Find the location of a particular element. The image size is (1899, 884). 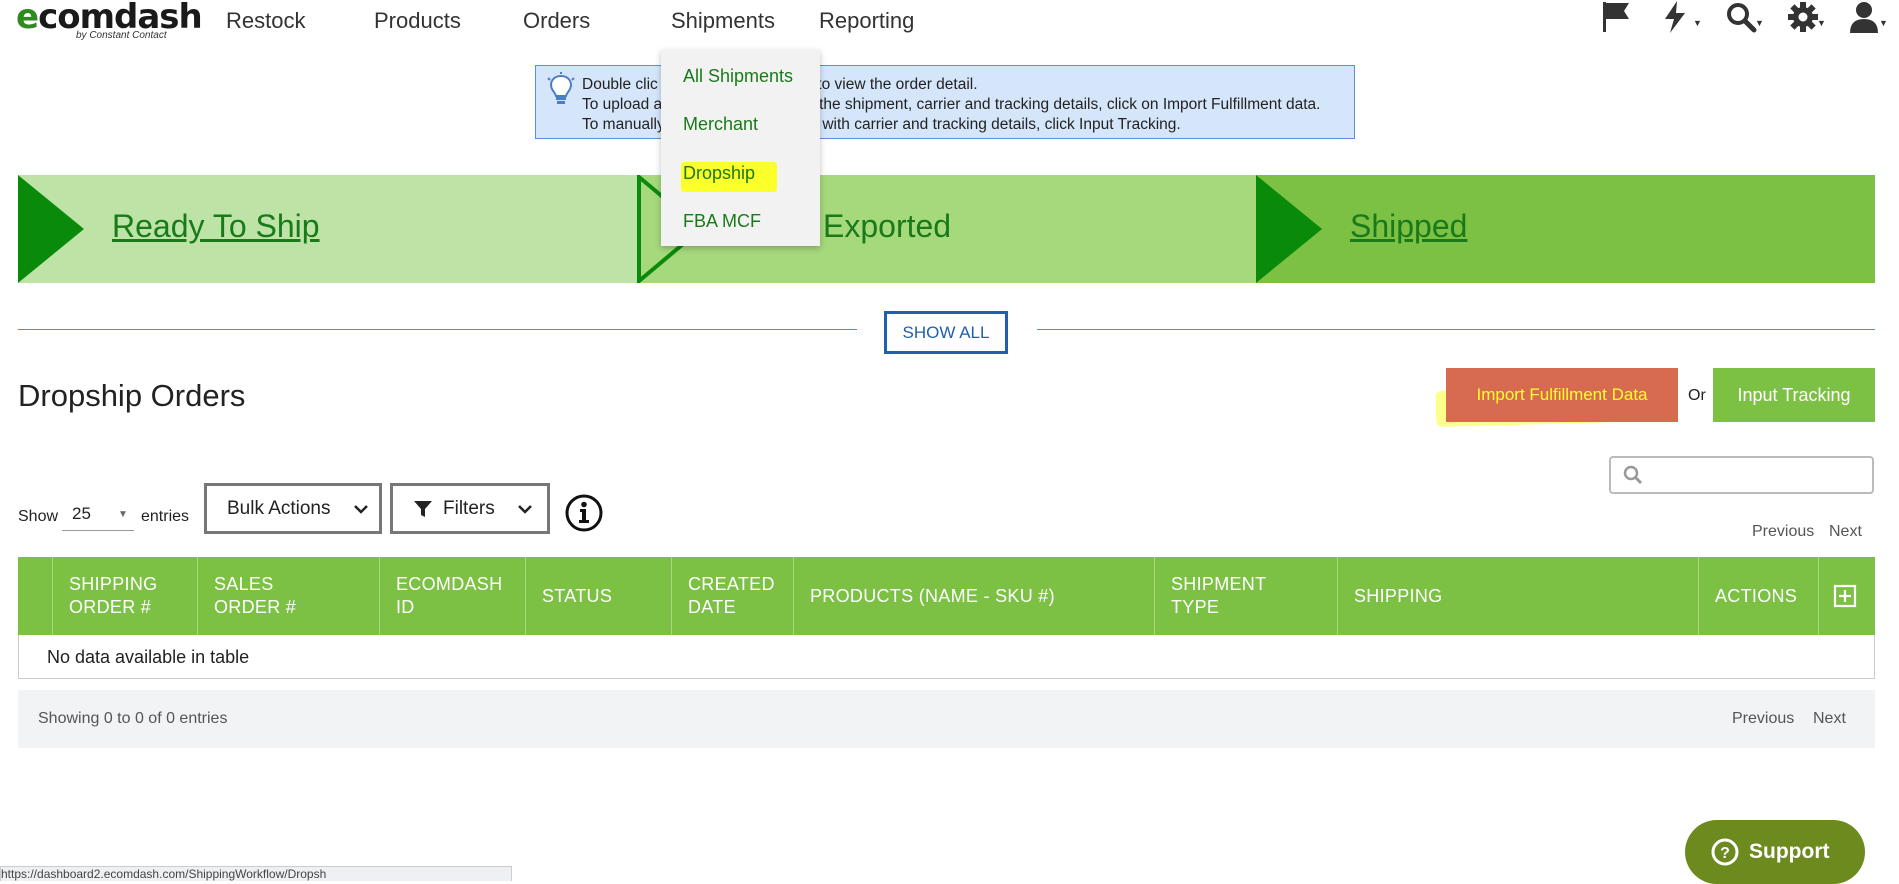

shipments-dropdown: All Shipments Merchant Dropship FBA MCF is located at coordinates (740, 148).